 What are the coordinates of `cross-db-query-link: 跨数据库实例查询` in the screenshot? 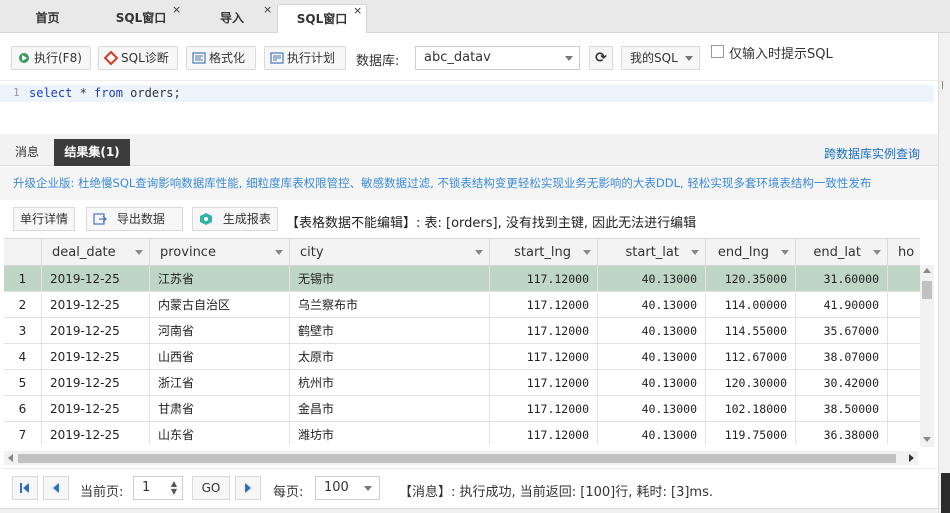 It's located at (872, 153).